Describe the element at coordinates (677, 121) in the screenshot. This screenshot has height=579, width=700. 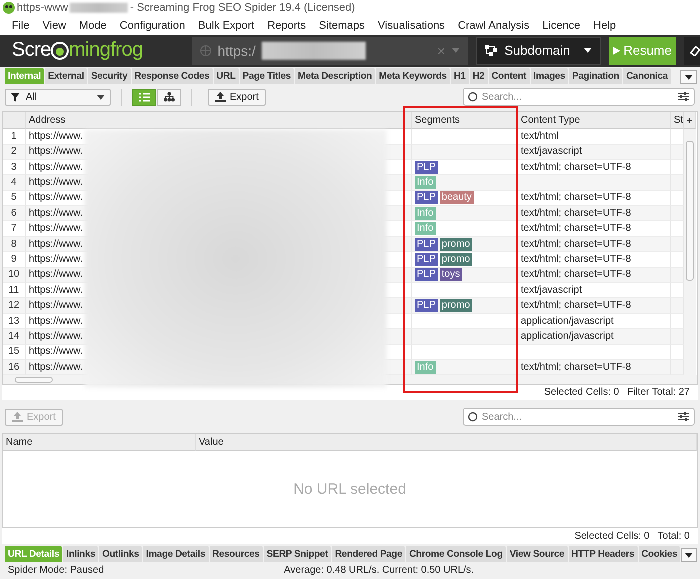
I see `column-header: St` at that location.